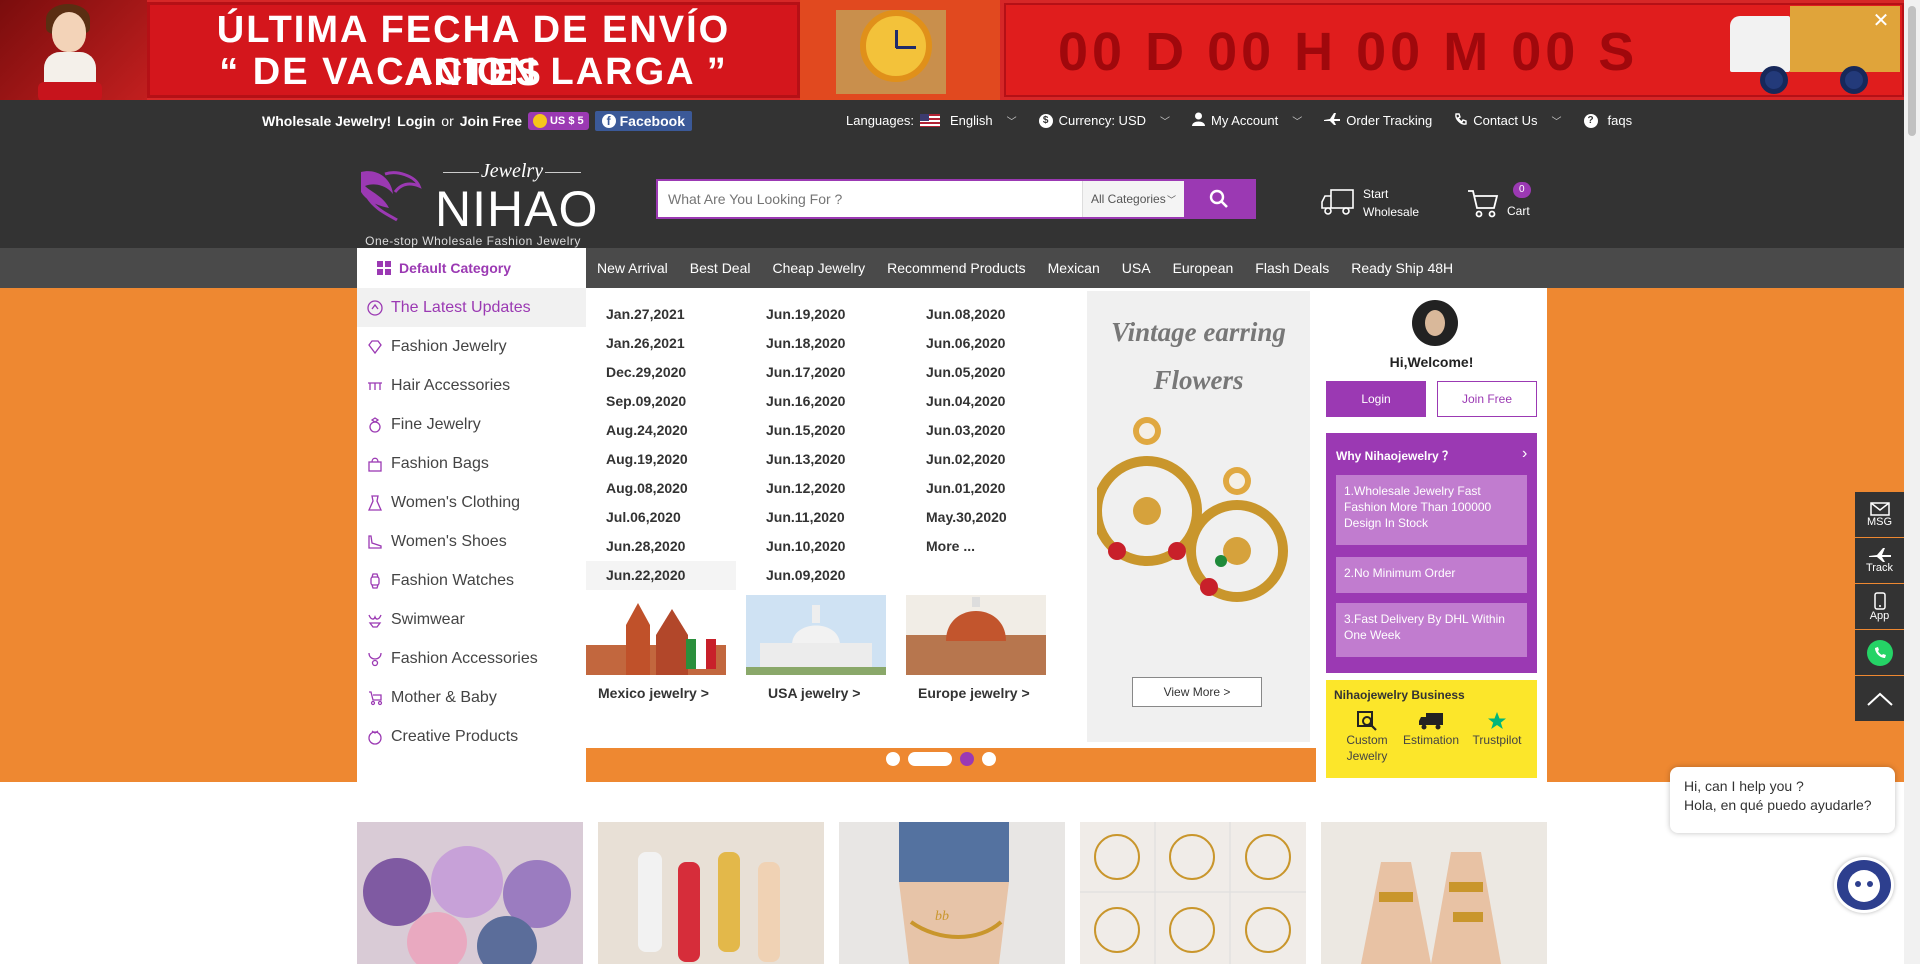 This screenshot has width=1920, height=964. Describe the element at coordinates (1104, 120) in the screenshot. I see `currency-selector: $ Currency: USD ﹀` at that location.